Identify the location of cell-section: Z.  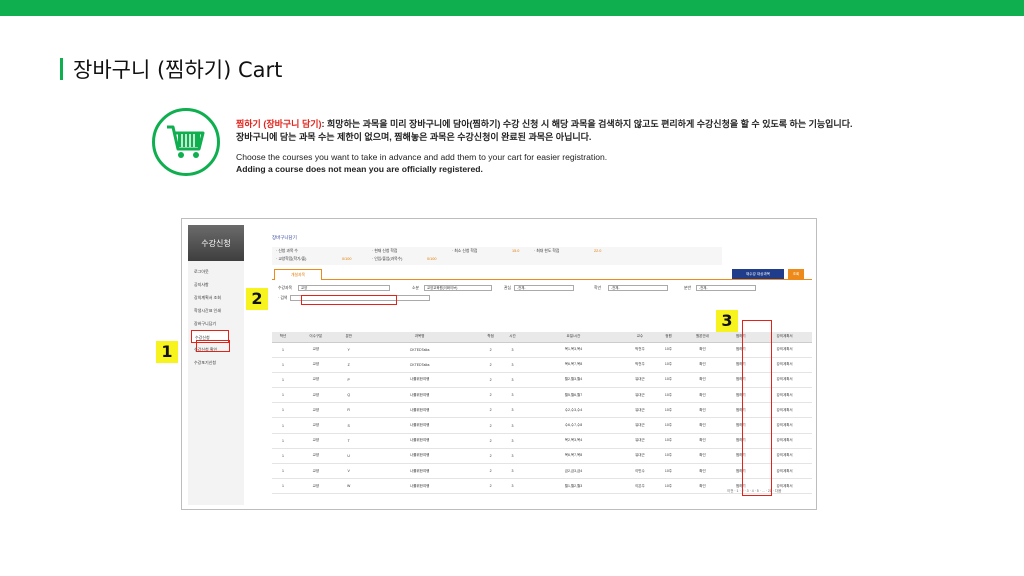
(348, 365).